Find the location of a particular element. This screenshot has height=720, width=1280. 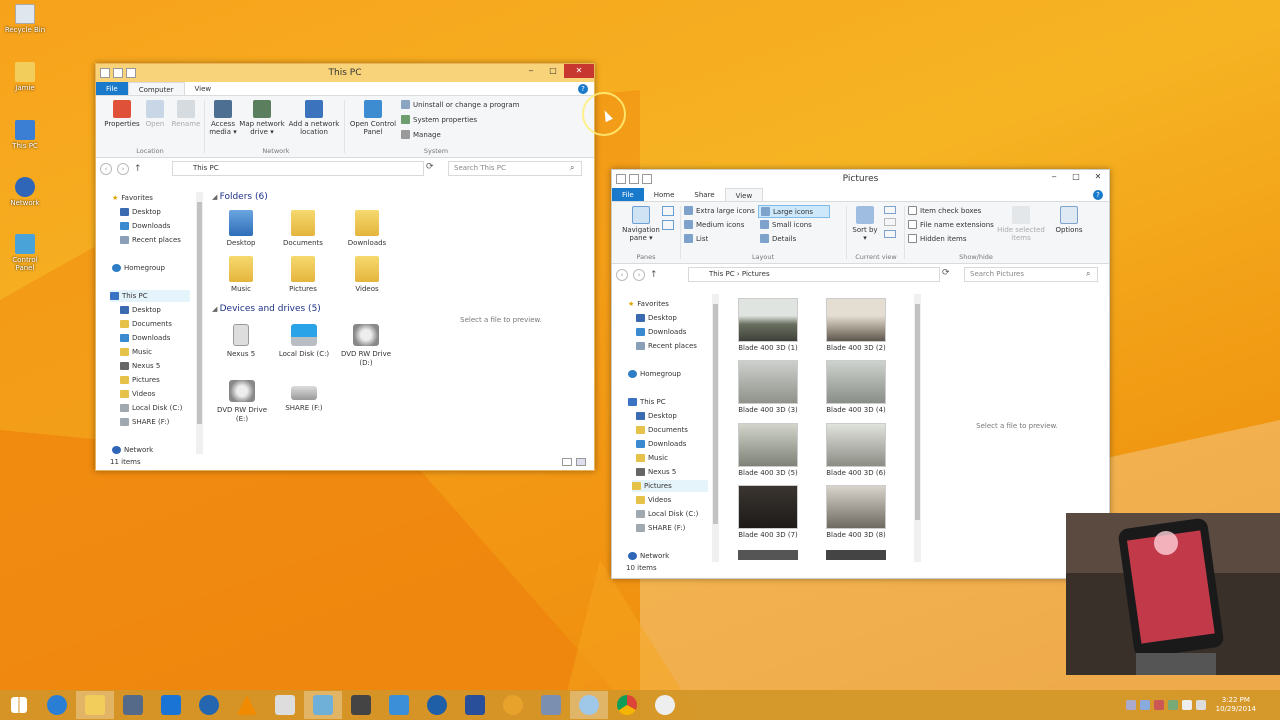

map-network-drive-button: Map network drive ▾ is located at coordinates (262, 118).